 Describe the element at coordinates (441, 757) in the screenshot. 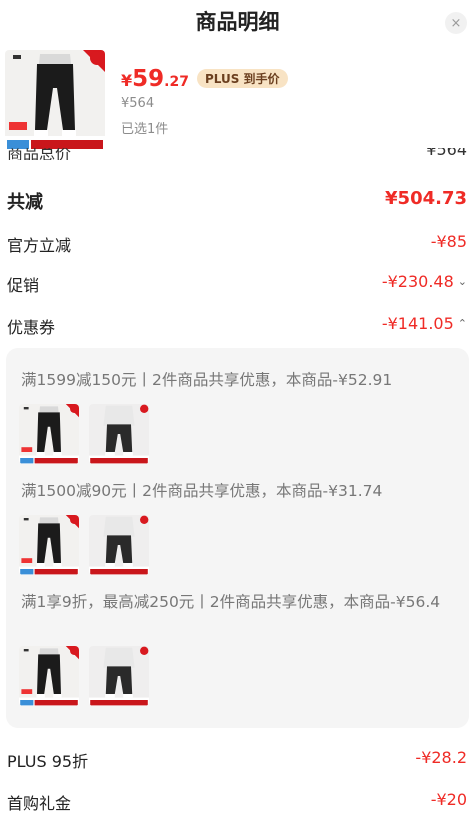

I see `plus-discount-value: -¥28.2` at that location.